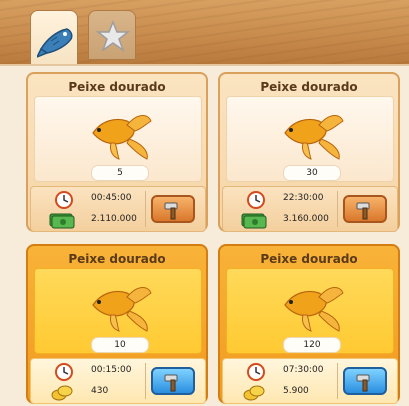 This screenshot has width=409, height=406. Describe the element at coordinates (120, 345) in the screenshot. I see `quantity-label: 10` at that location.